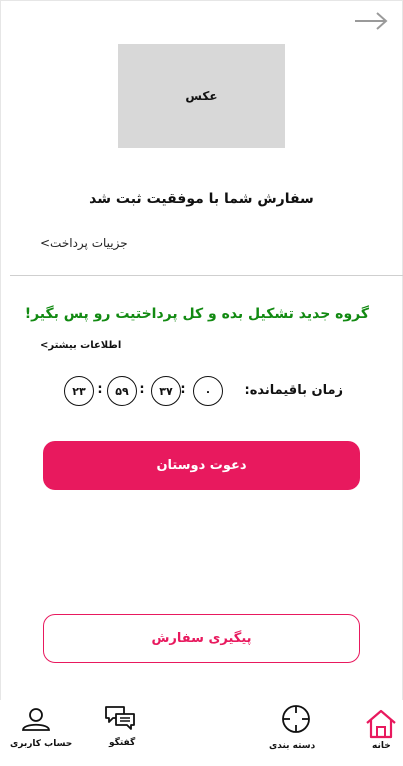 The height and width of the screenshot is (766, 403). I want to click on photo-label: عکس, so click(201, 96).